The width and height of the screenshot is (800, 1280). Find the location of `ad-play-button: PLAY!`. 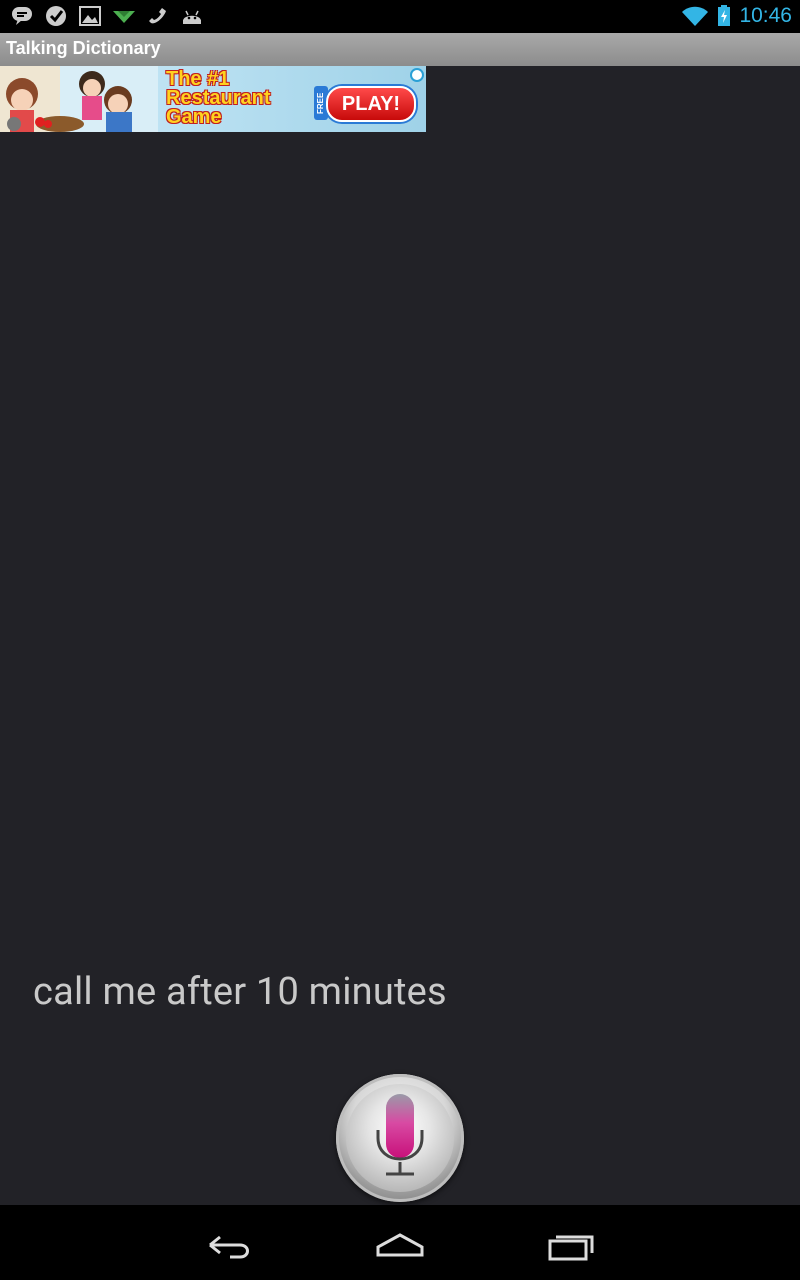

ad-play-button: PLAY! is located at coordinates (371, 104).